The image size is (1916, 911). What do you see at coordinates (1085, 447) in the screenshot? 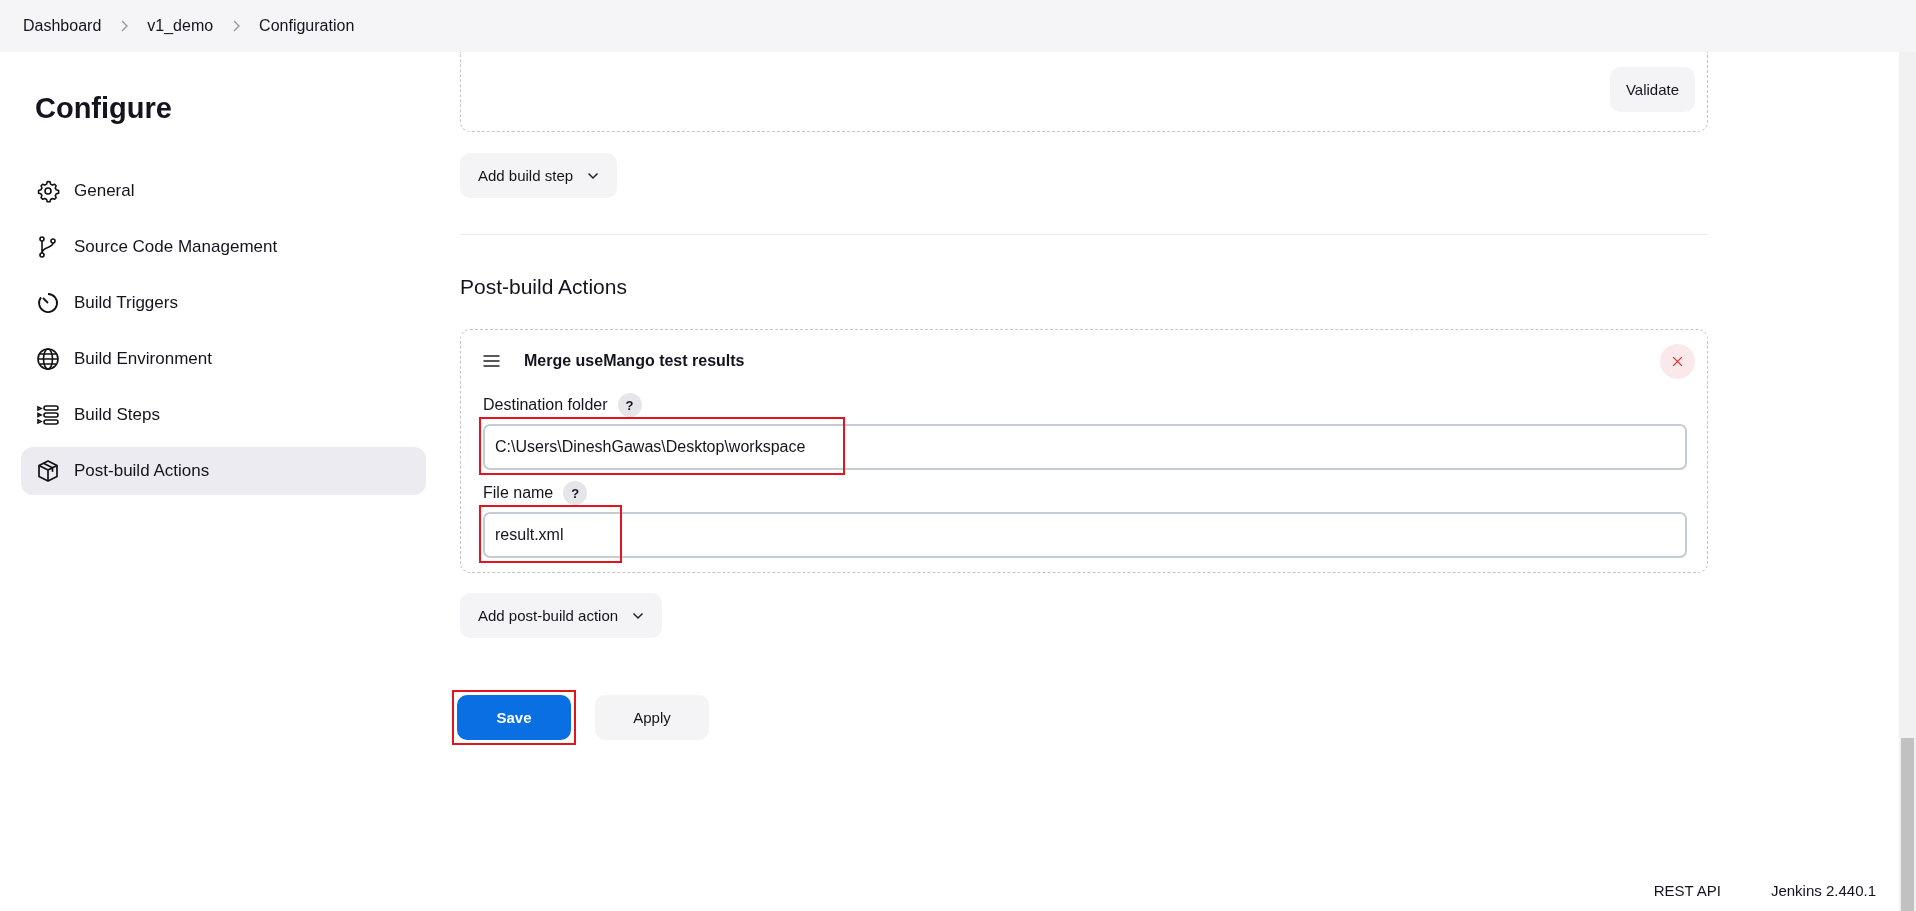
I see `input-field: C:\Users\DineshGawas\Desktop\workspace` at bounding box center [1085, 447].